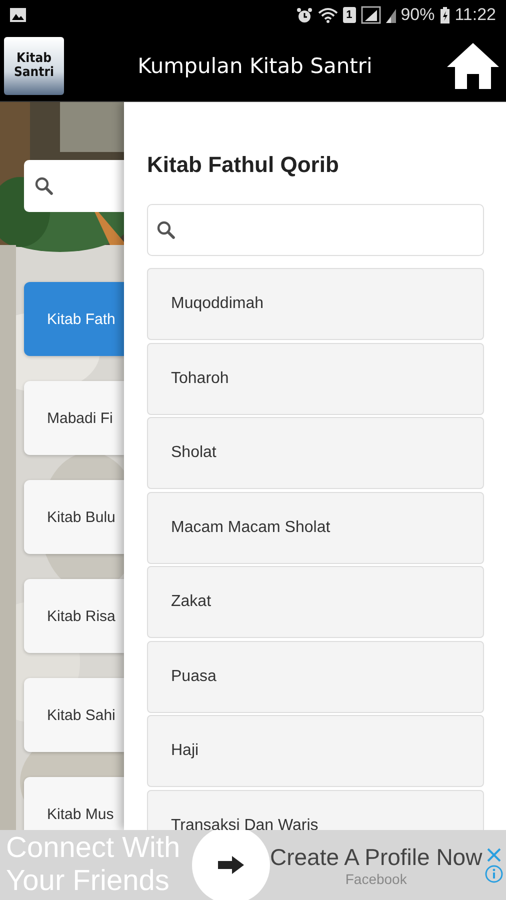  What do you see at coordinates (74, 319) in the screenshot?
I see `book-item: Kitab Fath` at bounding box center [74, 319].